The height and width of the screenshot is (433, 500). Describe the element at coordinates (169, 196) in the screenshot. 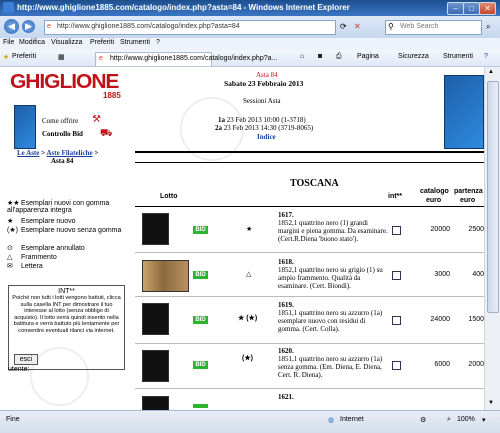

I see `col-lotto: Lotto` at that location.